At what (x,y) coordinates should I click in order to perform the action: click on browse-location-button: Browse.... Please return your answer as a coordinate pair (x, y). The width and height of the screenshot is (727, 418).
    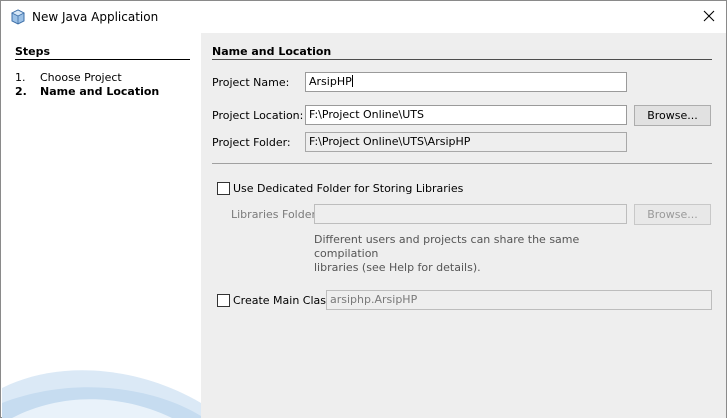
    Looking at the image, I should click on (672, 115).